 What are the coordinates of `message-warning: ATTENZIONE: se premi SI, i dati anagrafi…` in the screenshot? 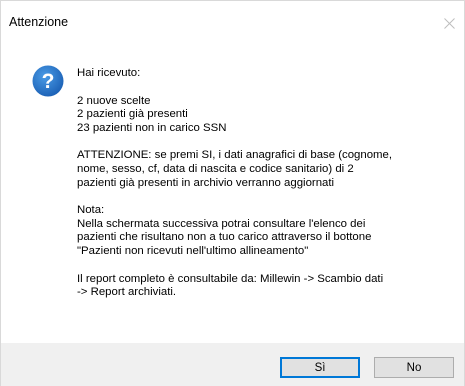 It's located at (235, 169).